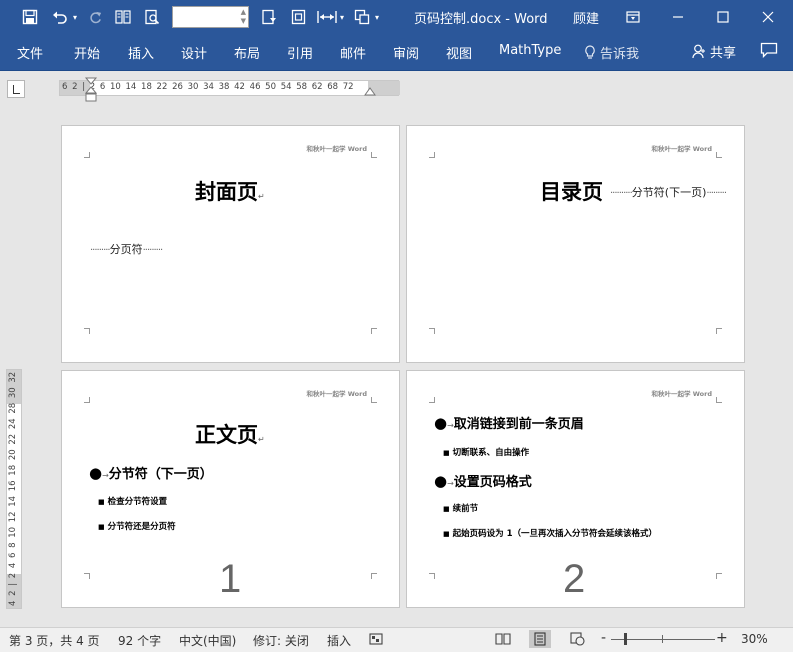 Image resolution: width=793 pixels, height=652 pixels. I want to click on break-dots-left: ··········, so click(621, 193).